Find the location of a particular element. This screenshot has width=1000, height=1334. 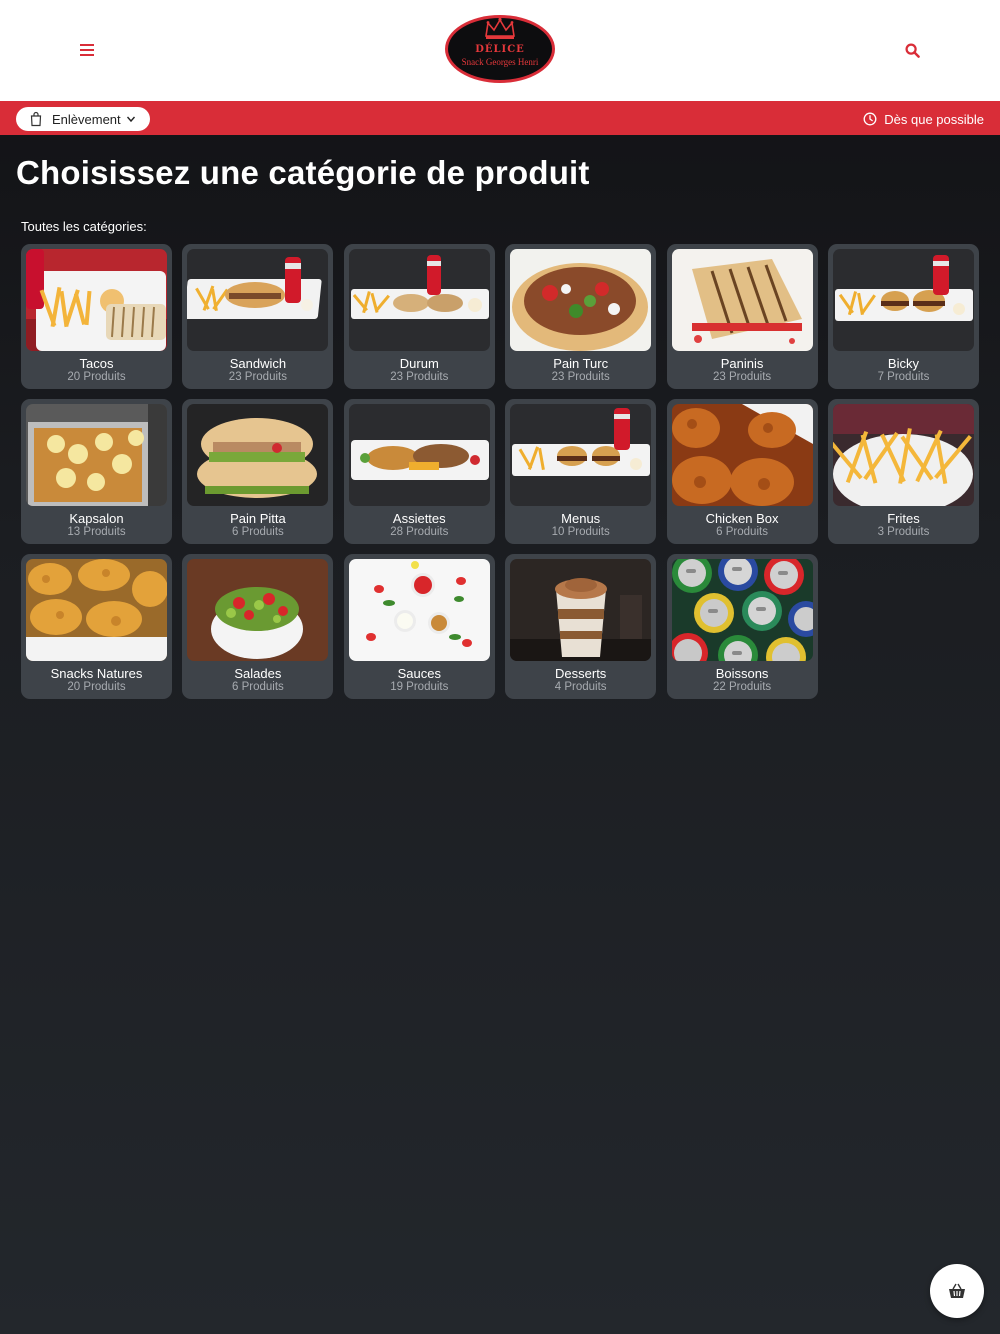

category-card-desserts: Desserts 4 Produits is located at coordinates (581, 626).